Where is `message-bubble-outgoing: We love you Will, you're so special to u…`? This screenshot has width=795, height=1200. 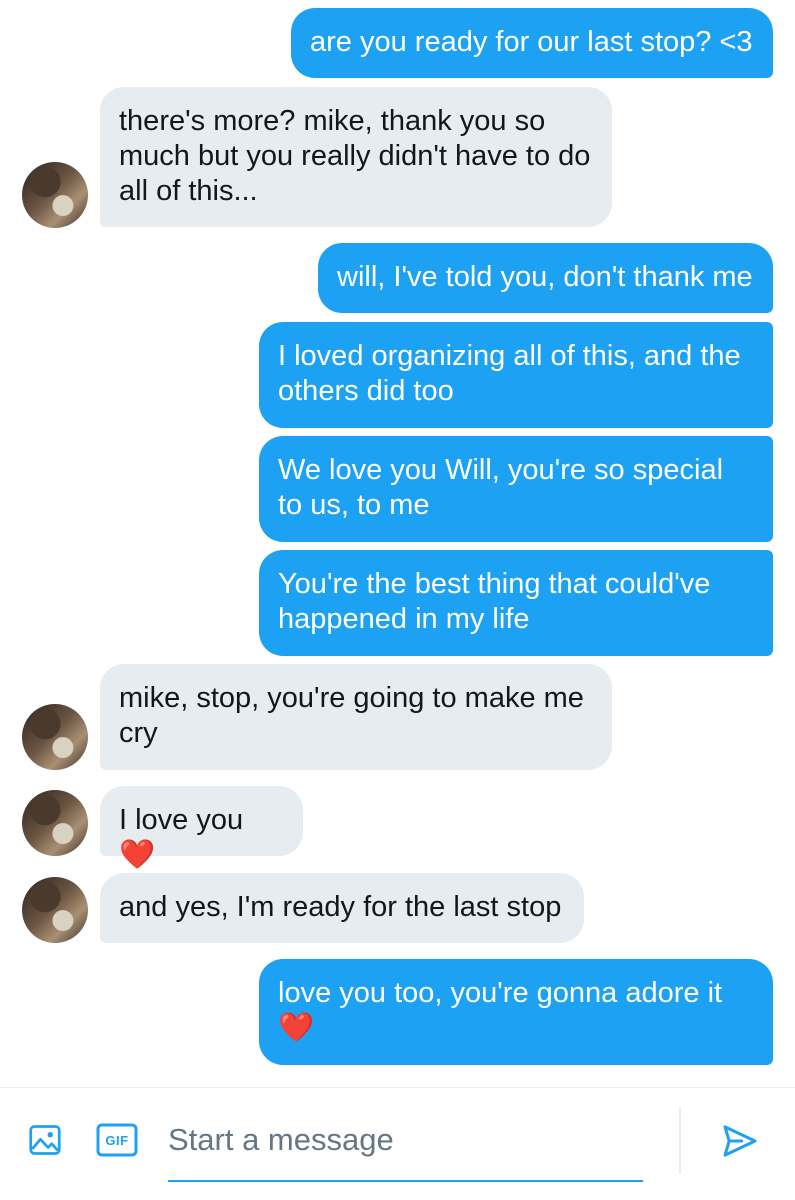
message-bubble-outgoing: We love you Will, you're so special to u… is located at coordinates (516, 489).